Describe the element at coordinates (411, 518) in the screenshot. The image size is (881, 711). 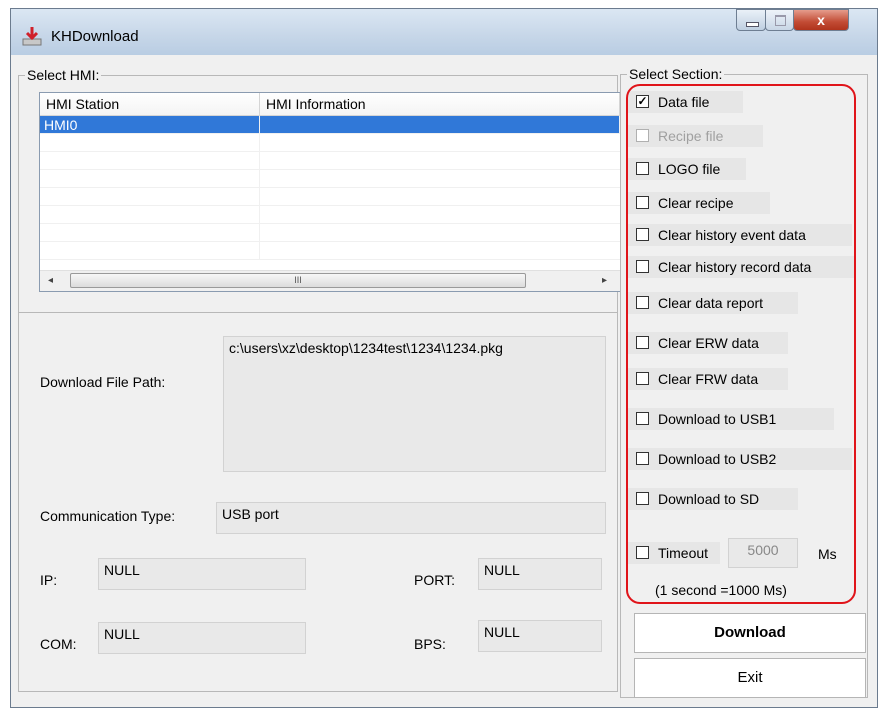
I see `communication-type-field: USB port` at that location.